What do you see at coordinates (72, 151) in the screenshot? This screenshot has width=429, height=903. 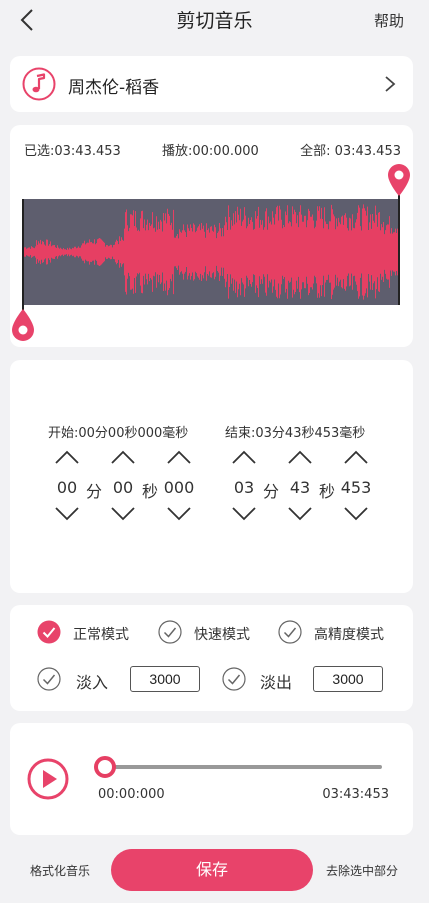 I see `selected-duration: 已选:03:43.453` at bounding box center [72, 151].